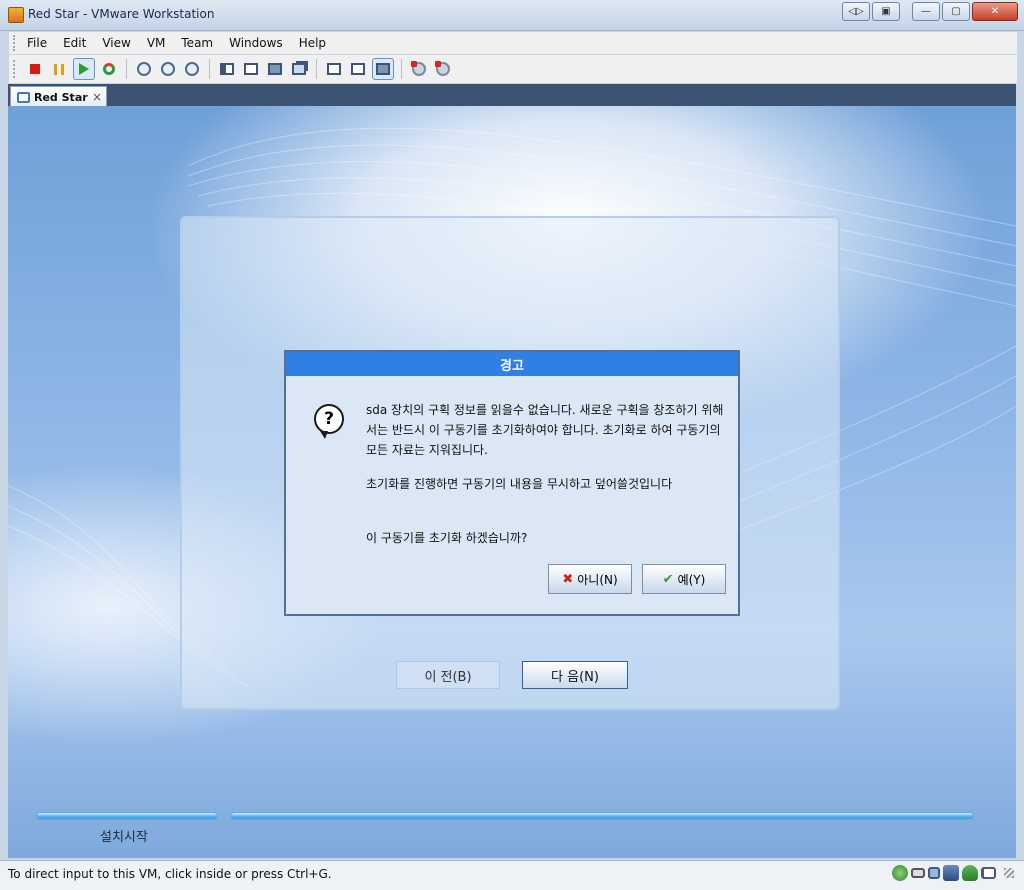 This screenshot has height=890, width=1024. What do you see at coordinates (918, 873) in the screenshot?
I see `hdd-icon` at bounding box center [918, 873].